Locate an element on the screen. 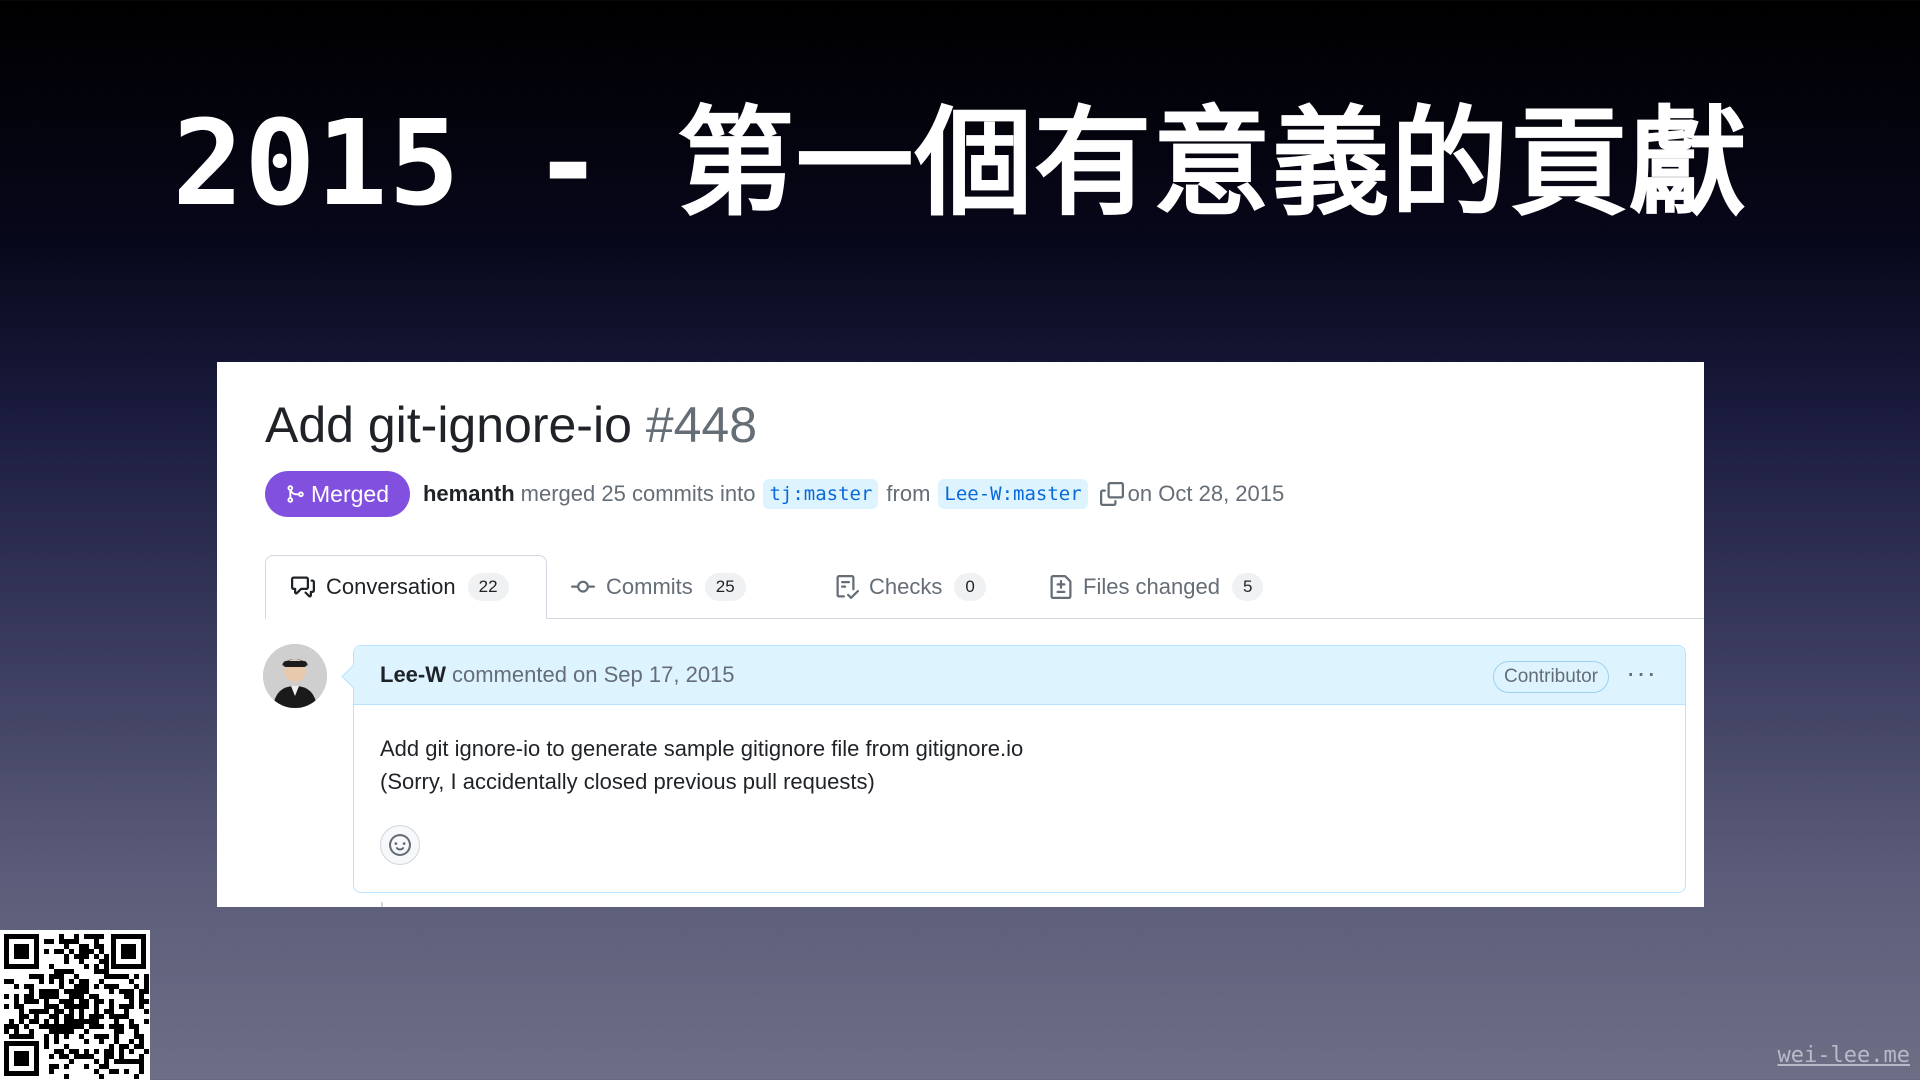 The image size is (1920, 1080). smiley-icon is located at coordinates (400, 845).